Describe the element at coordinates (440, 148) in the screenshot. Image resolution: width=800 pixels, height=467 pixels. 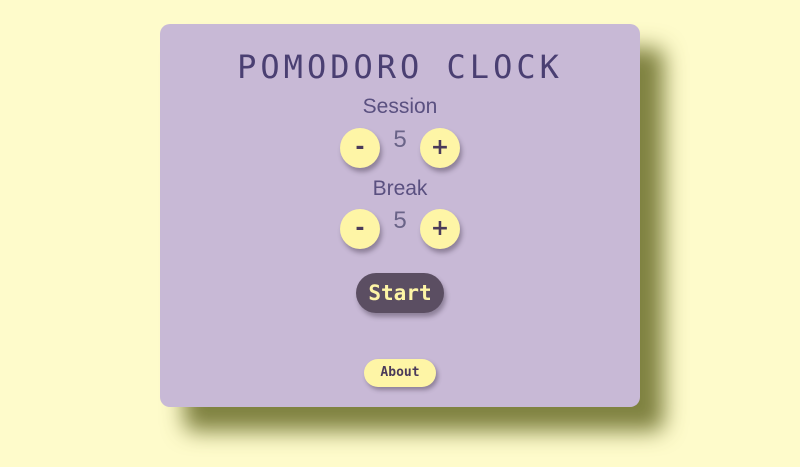
I see `session-increment-button: +` at that location.